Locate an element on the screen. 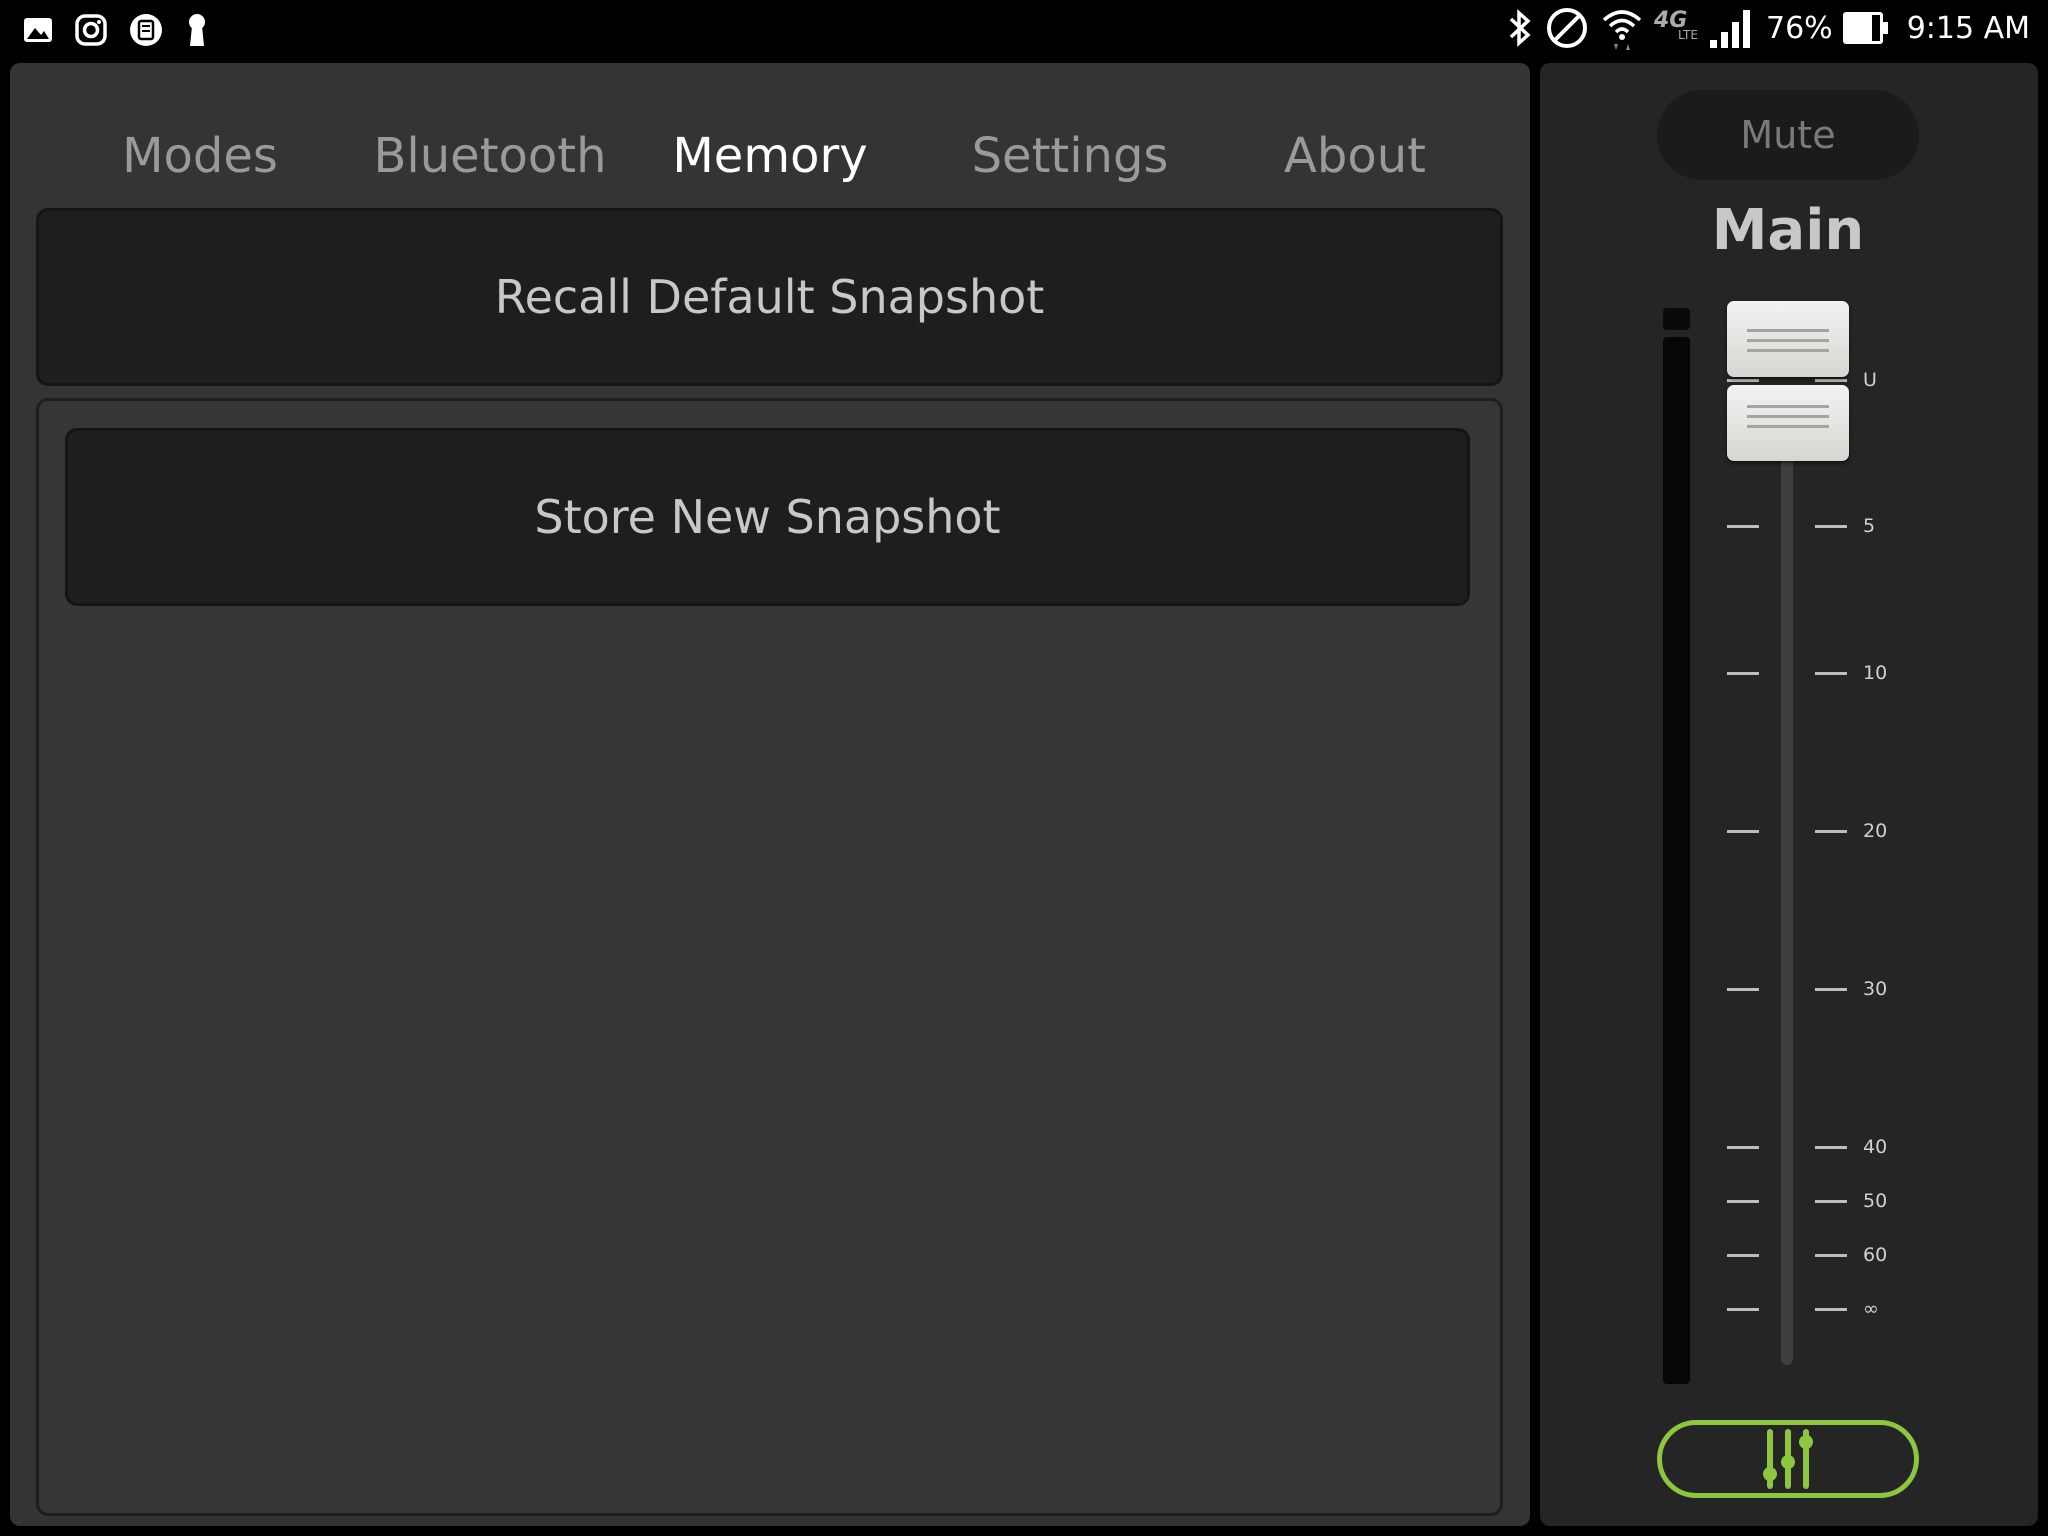 The image size is (2048, 1536). mixer-sliders-icon is located at coordinates (1788, 1459).